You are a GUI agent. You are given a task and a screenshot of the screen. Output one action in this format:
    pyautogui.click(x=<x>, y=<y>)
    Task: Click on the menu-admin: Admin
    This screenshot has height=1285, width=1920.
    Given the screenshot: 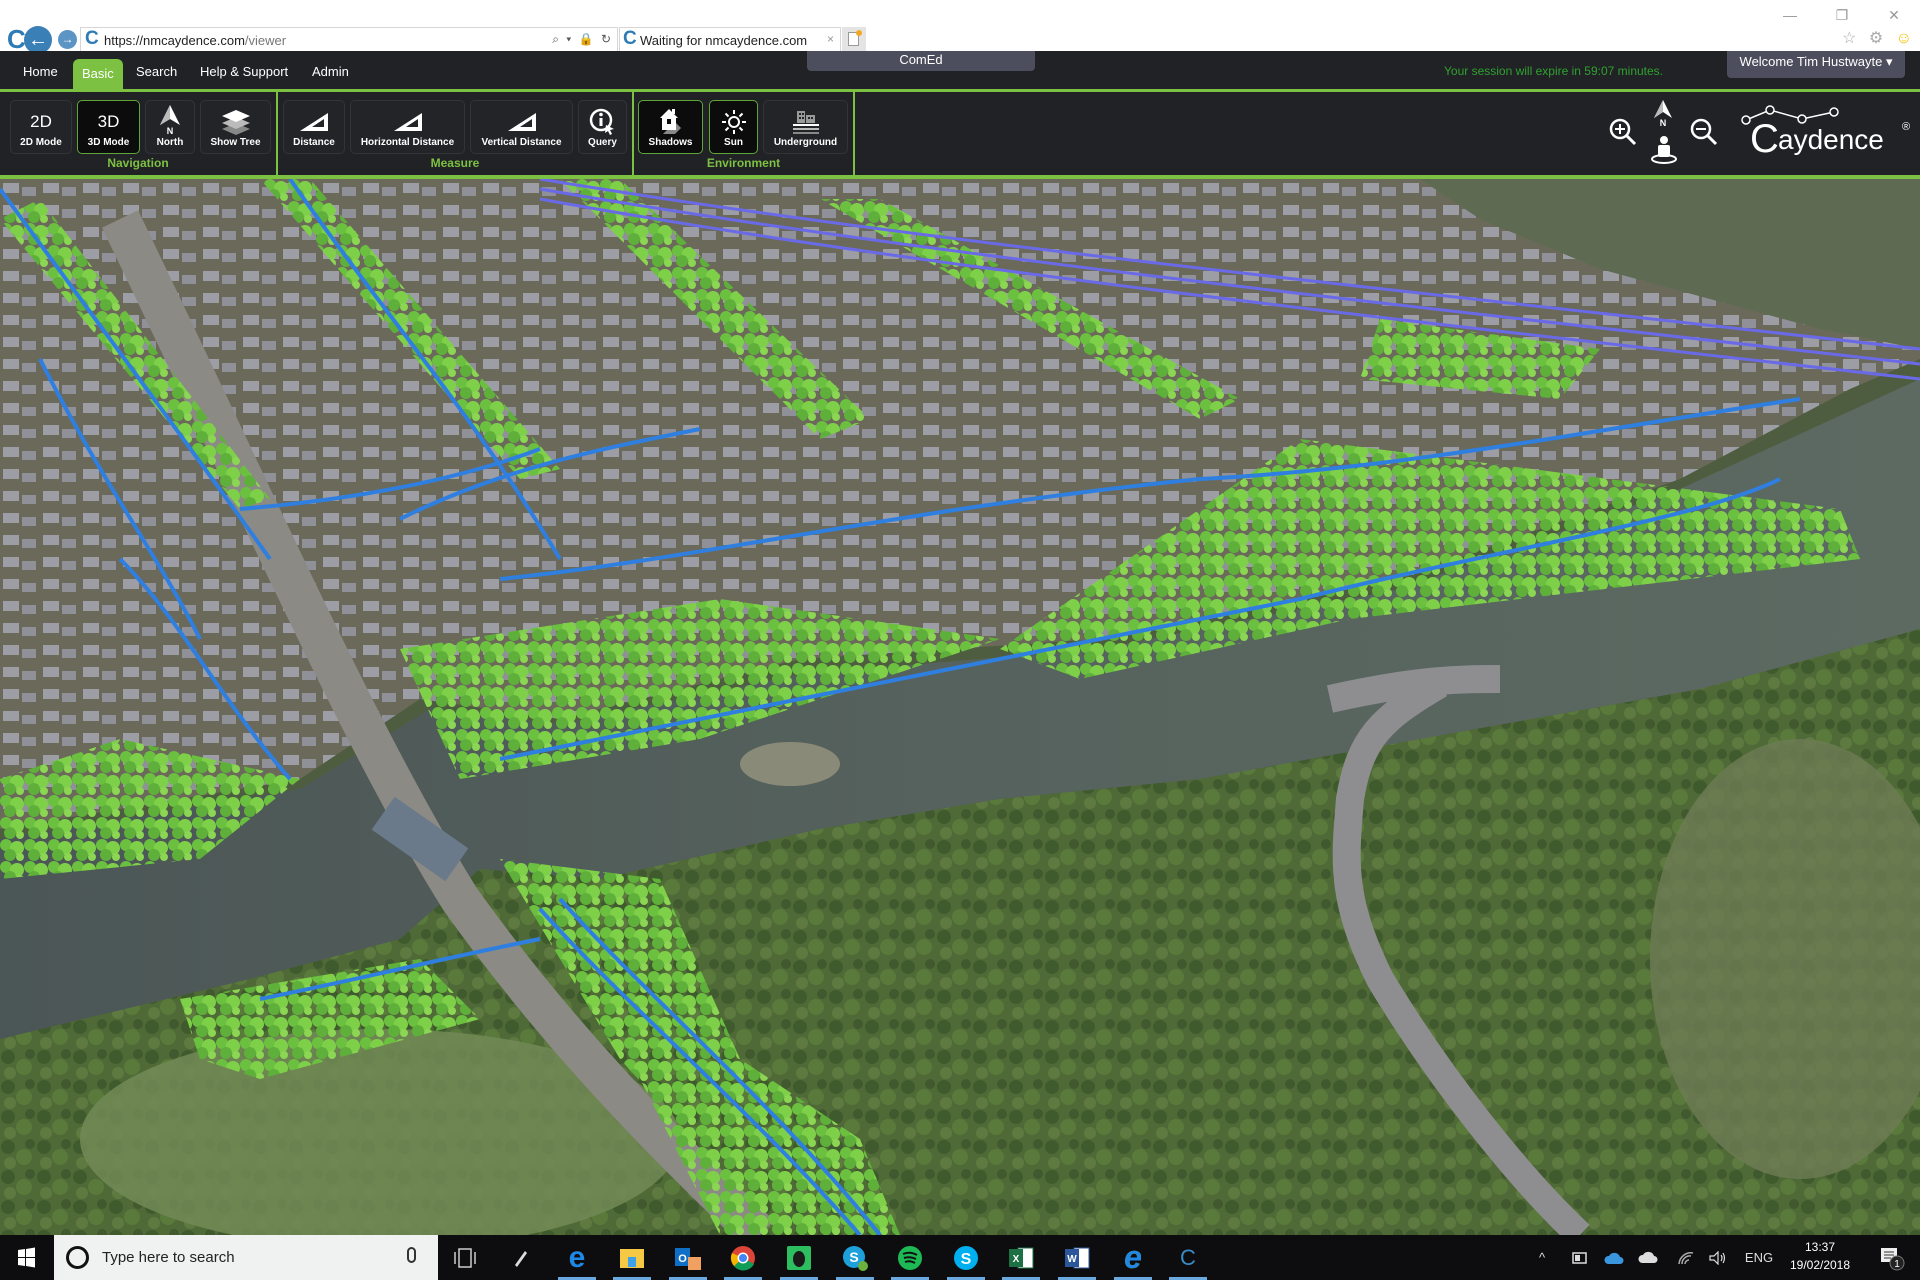 What is the action you would take?
    pyautogui.click(x=330, y=70)
    